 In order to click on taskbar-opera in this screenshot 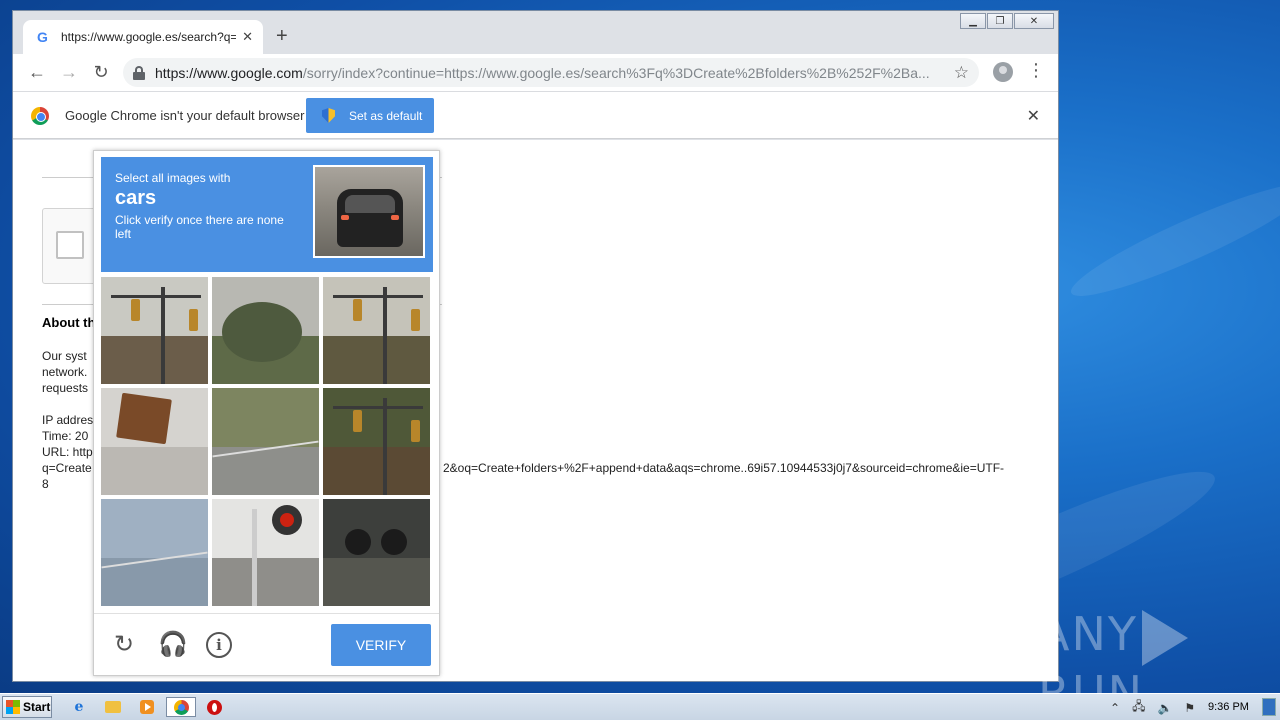, I will do `click(214, 707)`.